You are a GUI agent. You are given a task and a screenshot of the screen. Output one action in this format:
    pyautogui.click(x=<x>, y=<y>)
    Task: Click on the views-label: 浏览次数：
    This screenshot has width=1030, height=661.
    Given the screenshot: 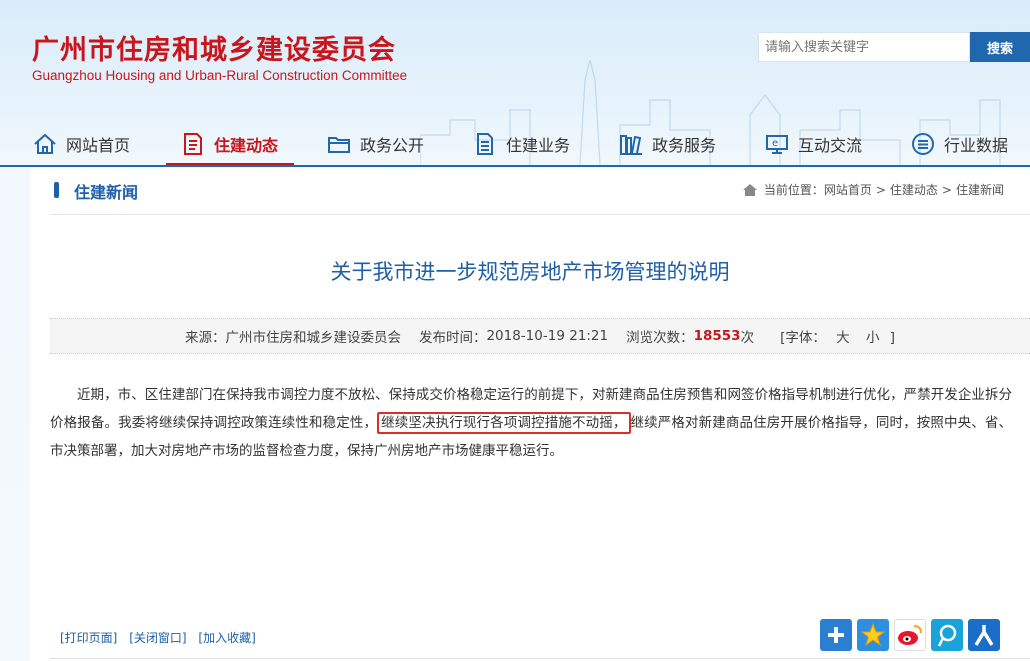 What is the action you would take?
    pyautogui.click(x=660, y=338)
    